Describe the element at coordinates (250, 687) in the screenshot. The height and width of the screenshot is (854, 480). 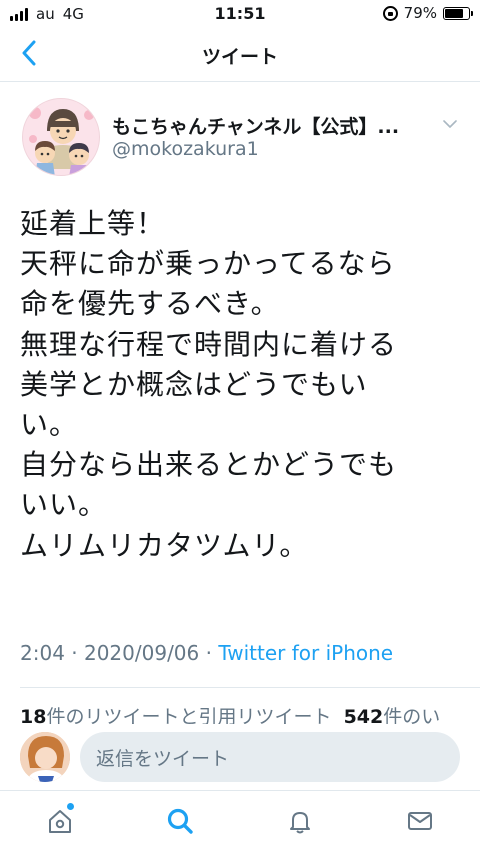
I see `divider` at that location.